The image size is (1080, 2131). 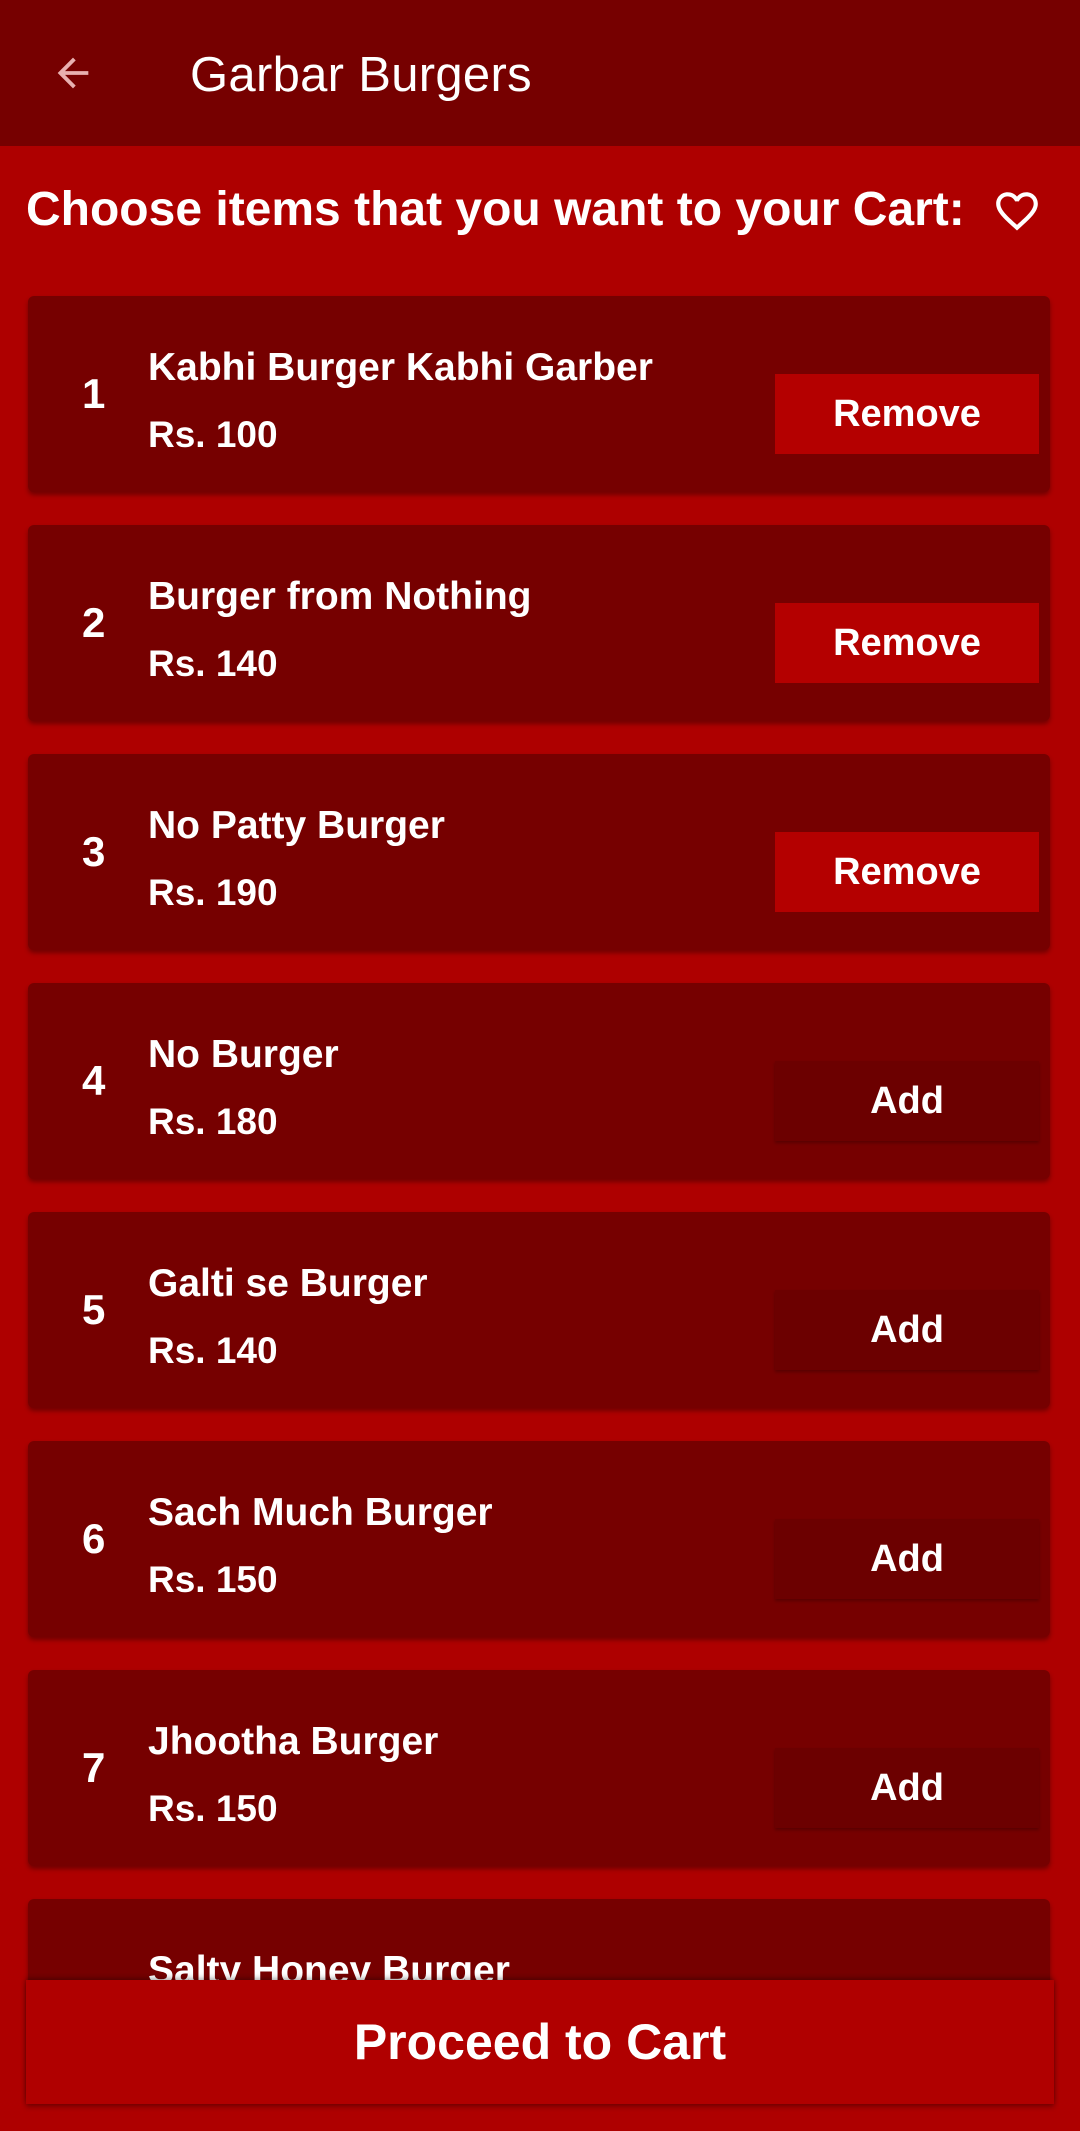 I want to click on item-name: Galti se Burger, so click(x=288, y=1283).